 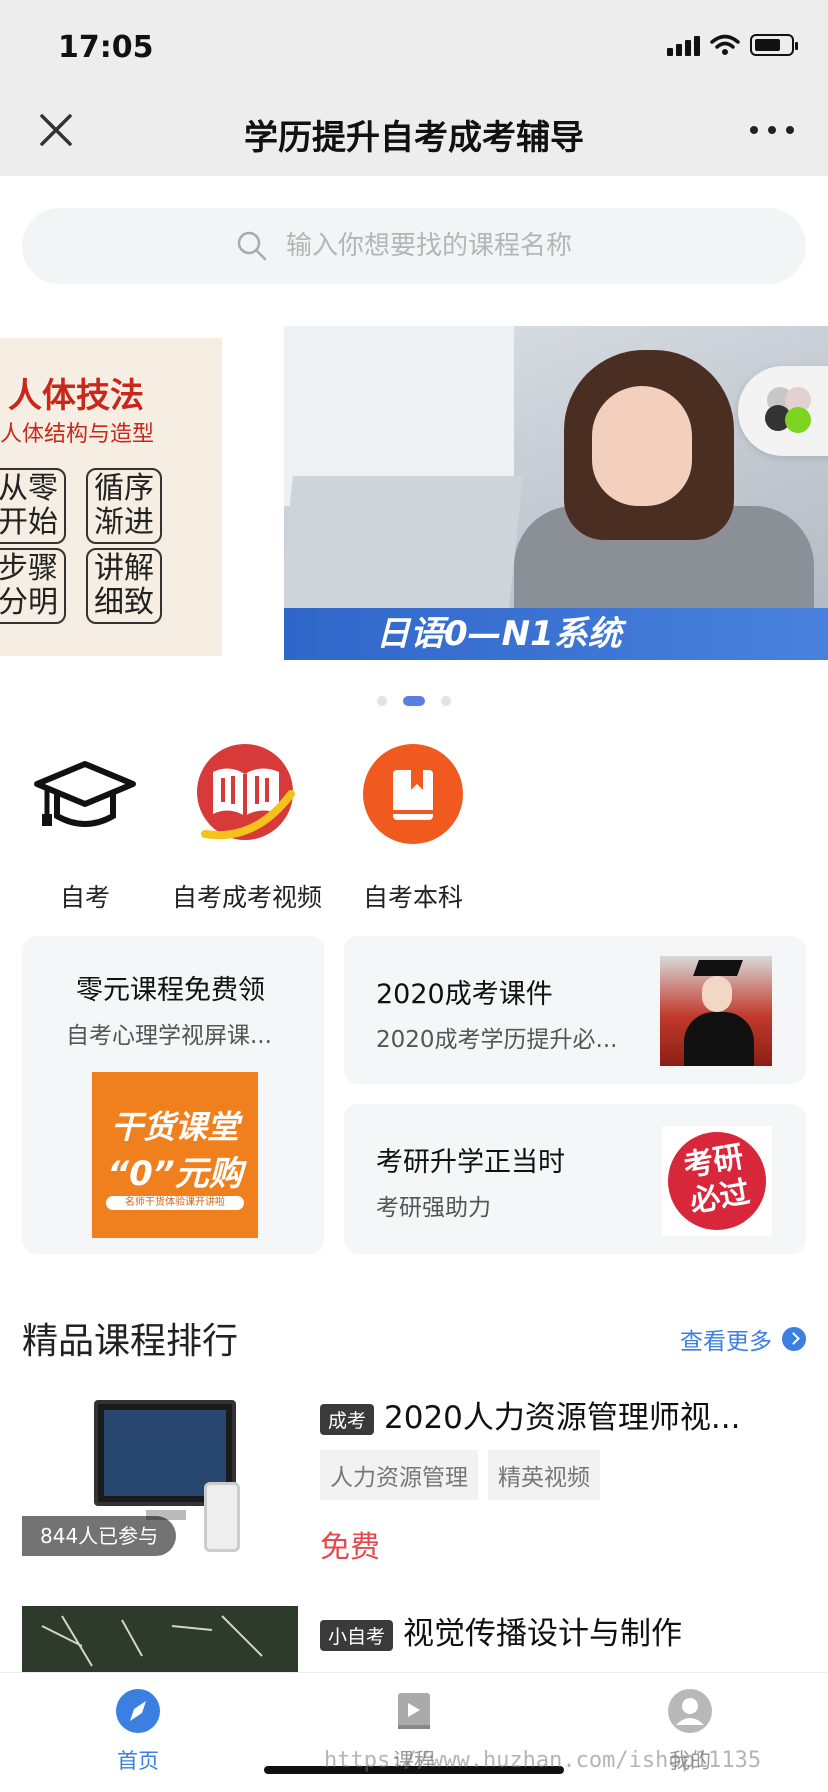 I want to click on compass-icon, so click(x=138, y=1711).